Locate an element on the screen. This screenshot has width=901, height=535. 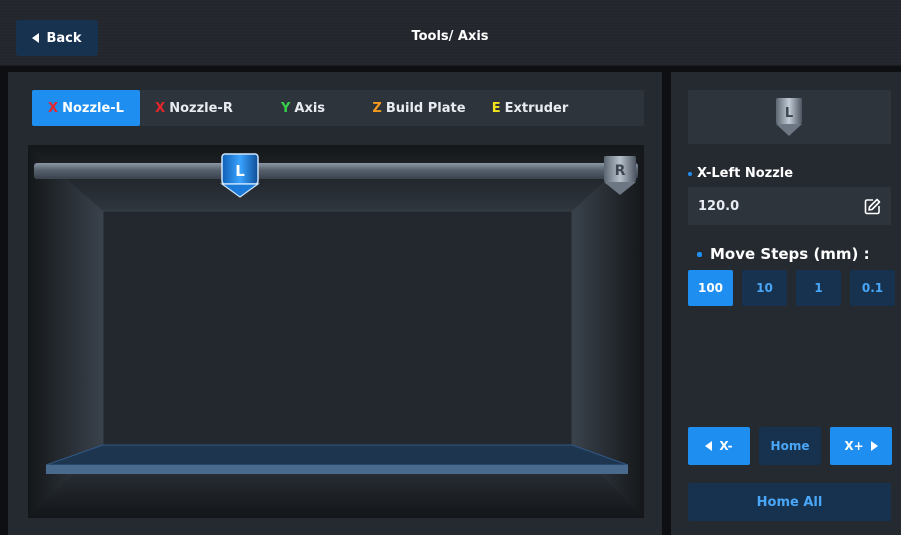
tab-nozzle-l: X Nozzle-L is located at coordinates (86, 108).